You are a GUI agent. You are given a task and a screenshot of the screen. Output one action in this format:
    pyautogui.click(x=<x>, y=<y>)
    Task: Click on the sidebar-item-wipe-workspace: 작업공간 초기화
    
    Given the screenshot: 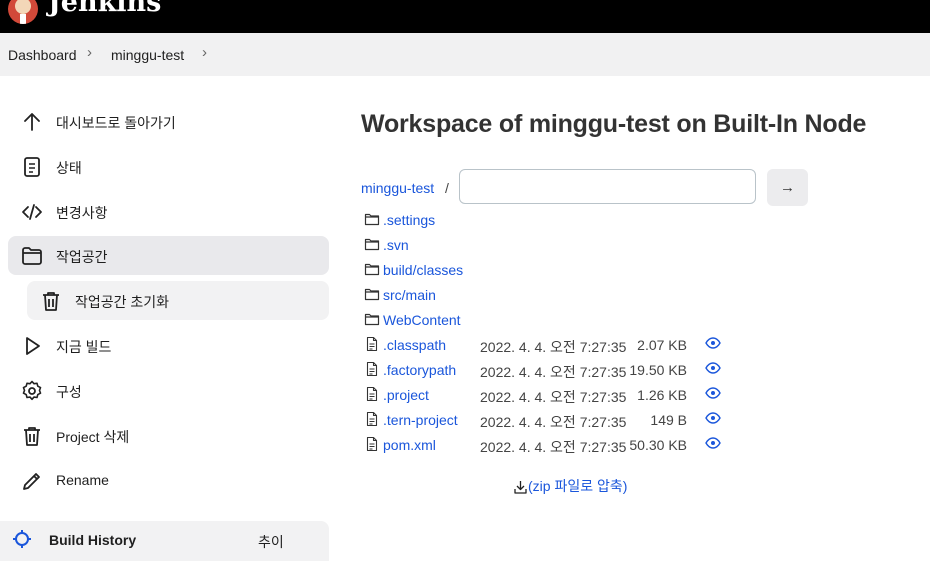 What is the action you would take?
    pyautogui.click(x=178, y=300)
    